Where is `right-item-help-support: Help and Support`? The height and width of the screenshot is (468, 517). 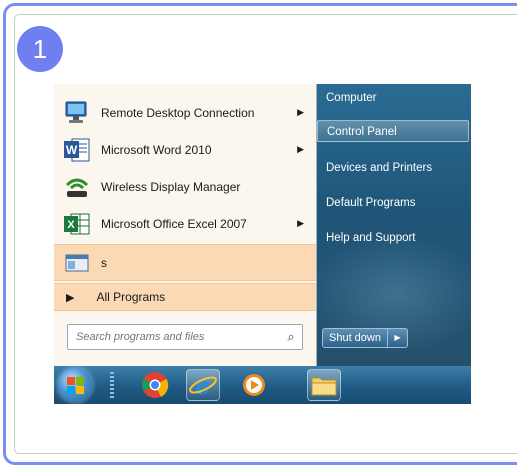
right-item-help-support: Help and Support is located at coordinates (393, 238).